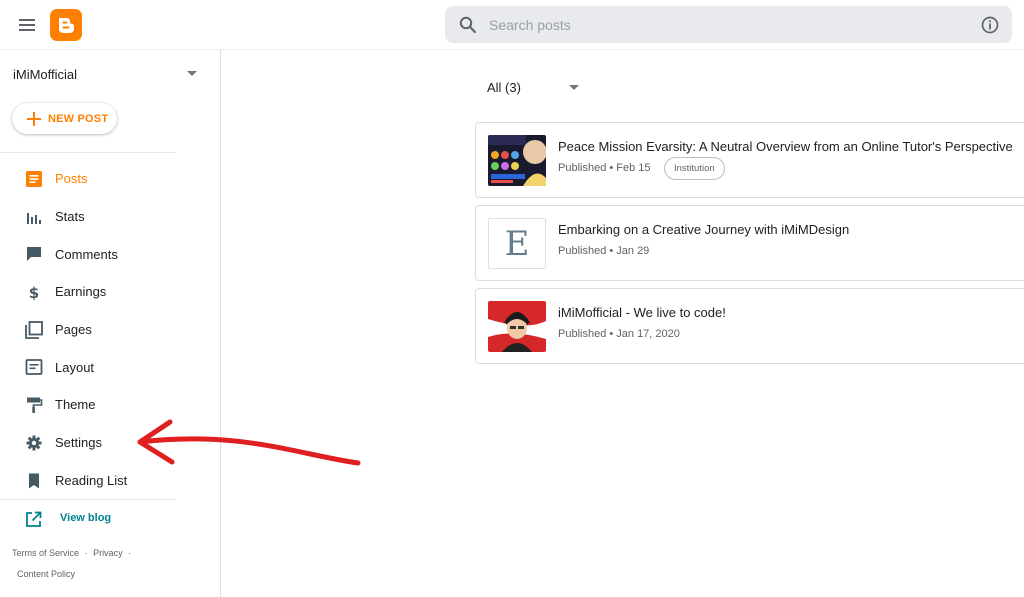 This screenshot has width=1024, height=597. I want to click on new-post-button: NEW POST, so click(64, 118).